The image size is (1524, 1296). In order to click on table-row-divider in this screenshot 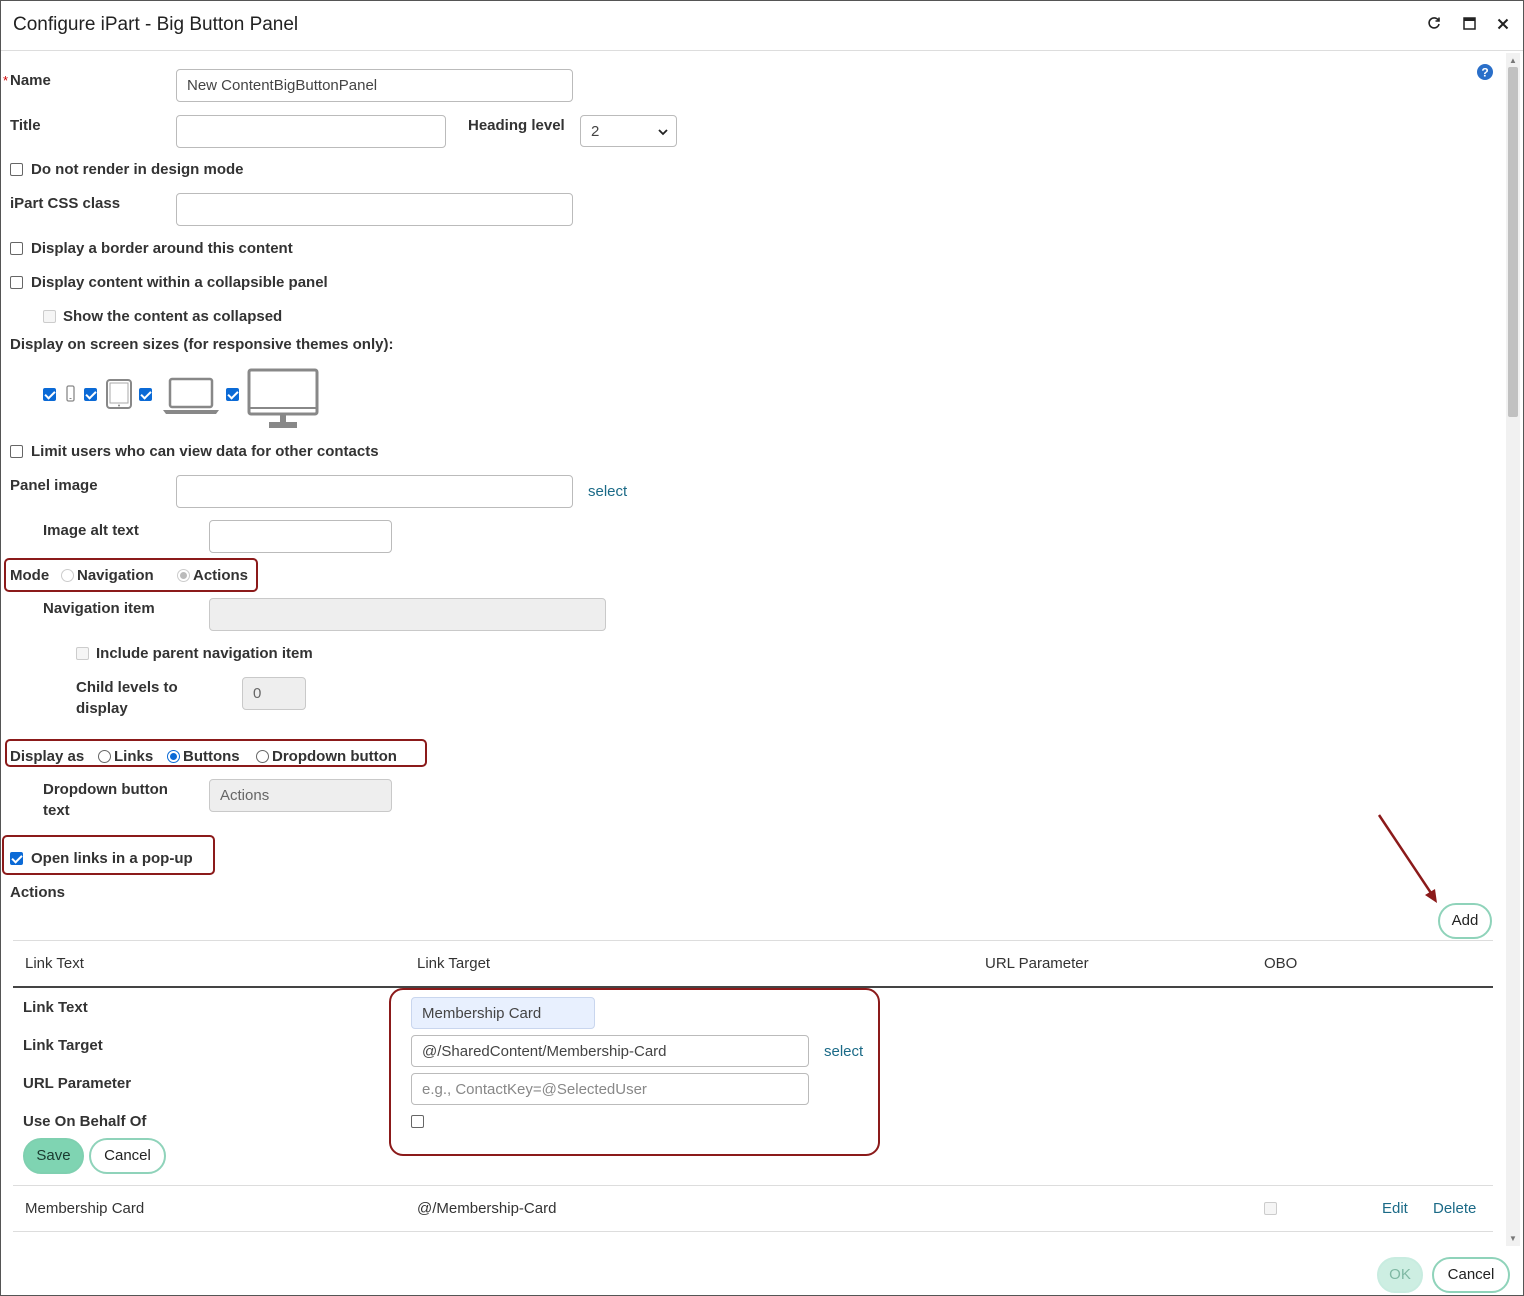, I will do `click(753, 1185)`.